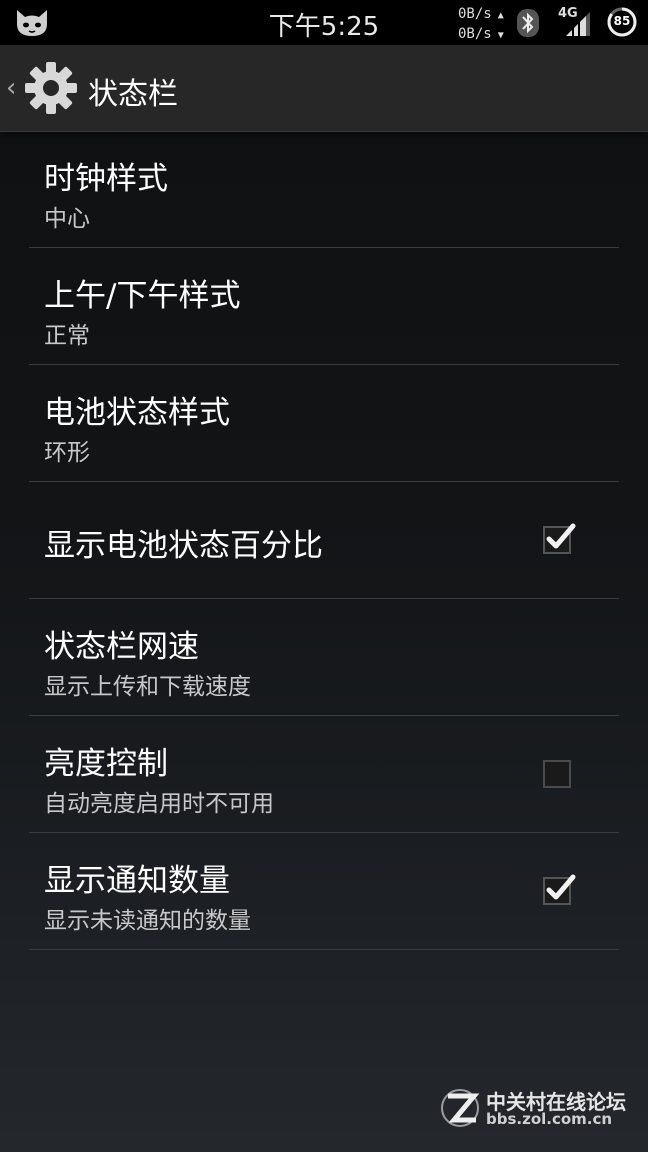 The image size is (648, 1152). I want to click on pref-summary: 正常, so click(67, 336).